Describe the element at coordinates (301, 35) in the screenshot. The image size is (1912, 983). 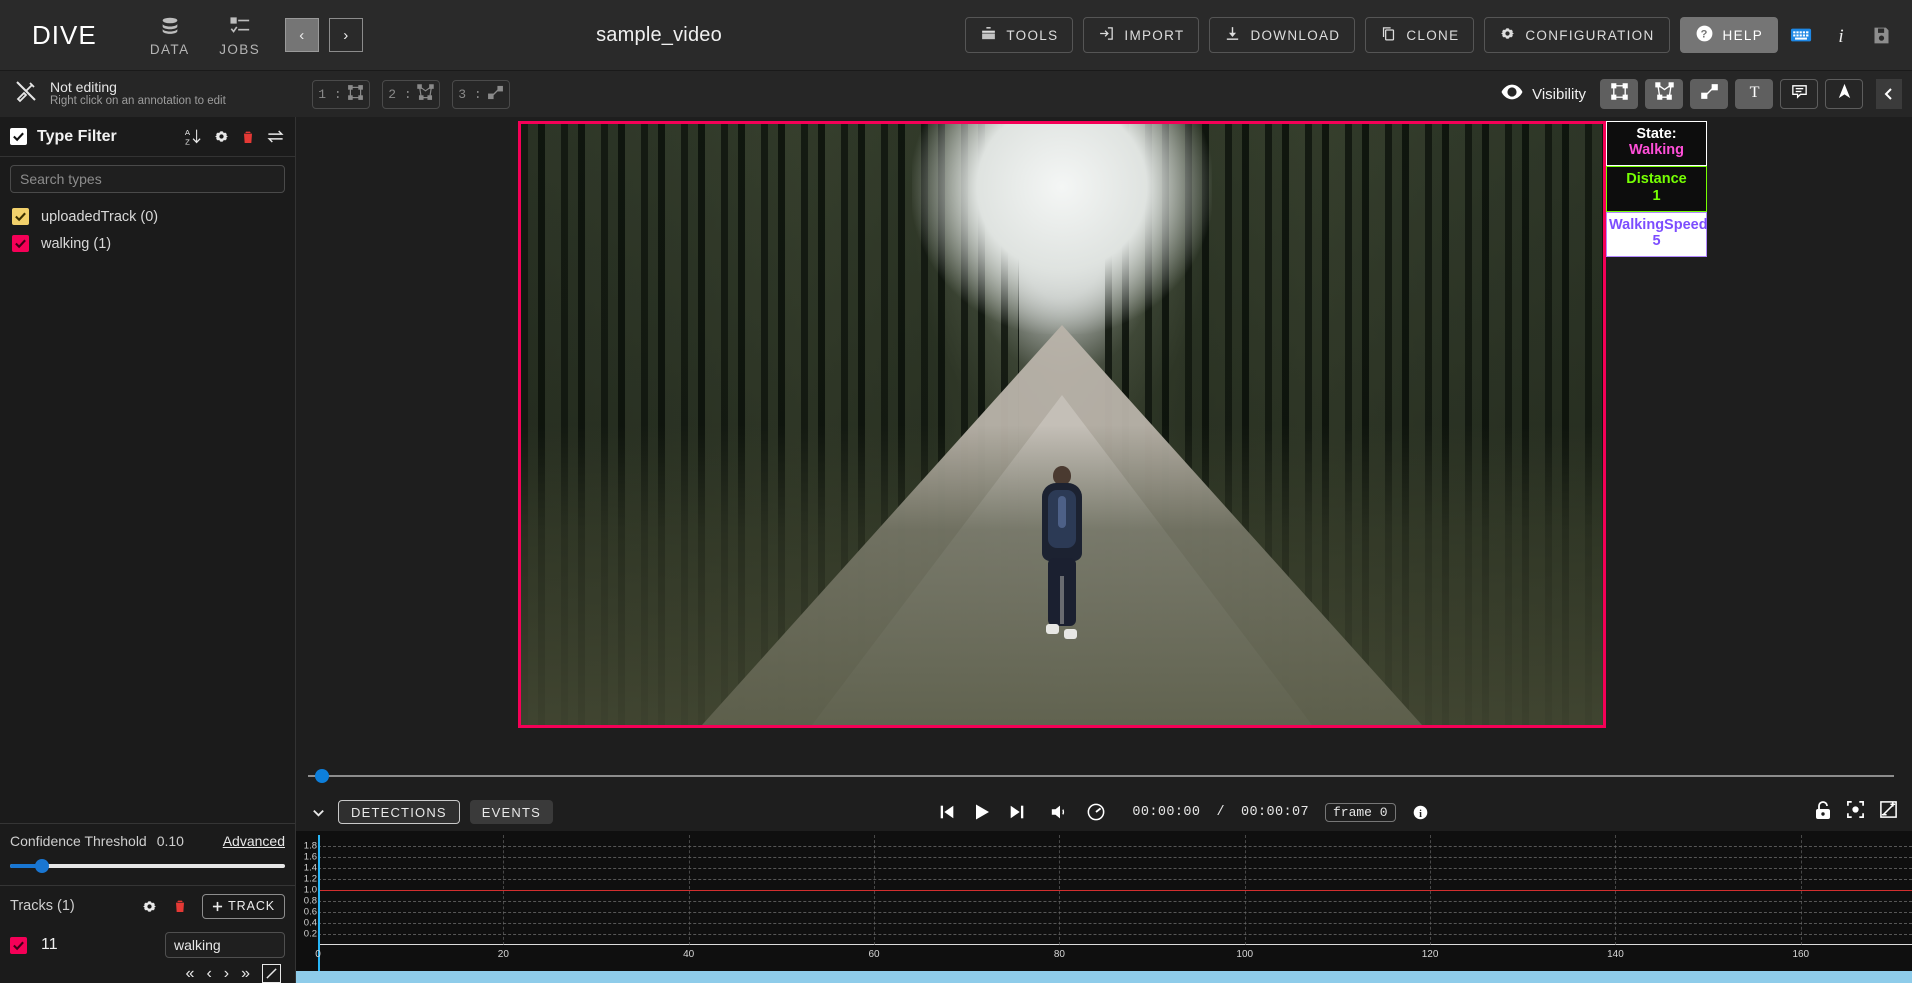
I see `previous-dataset-button: ‹` at that location.